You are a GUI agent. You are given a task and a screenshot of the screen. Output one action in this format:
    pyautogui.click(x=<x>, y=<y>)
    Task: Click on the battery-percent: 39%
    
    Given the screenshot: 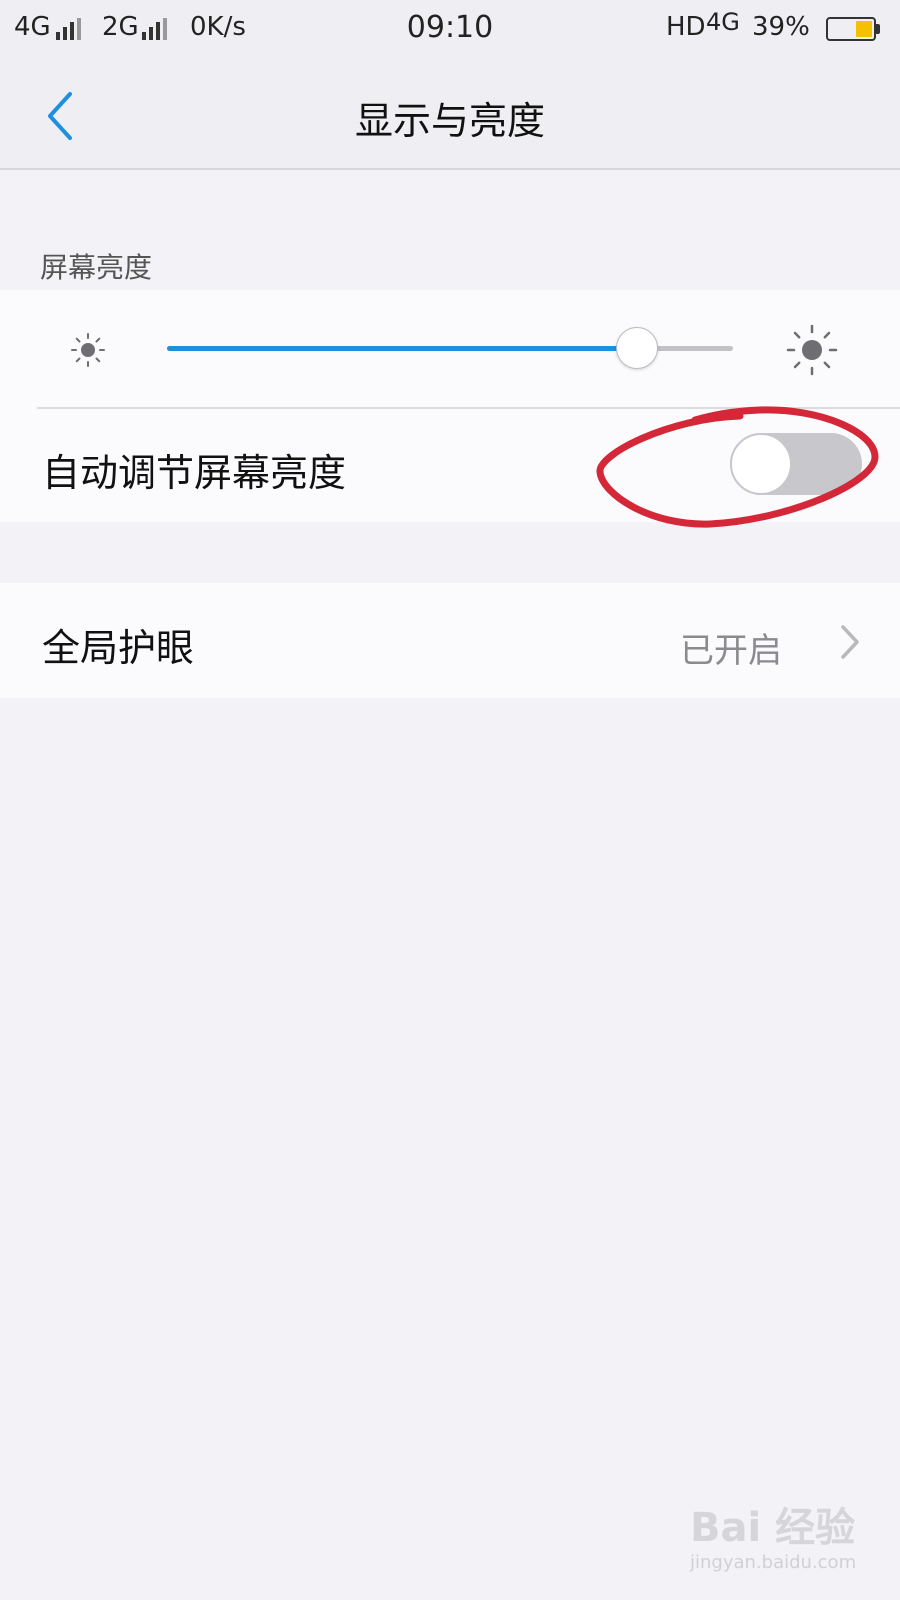 What is the action you would take?
    pyautogui.click(x=781, y=27)
    